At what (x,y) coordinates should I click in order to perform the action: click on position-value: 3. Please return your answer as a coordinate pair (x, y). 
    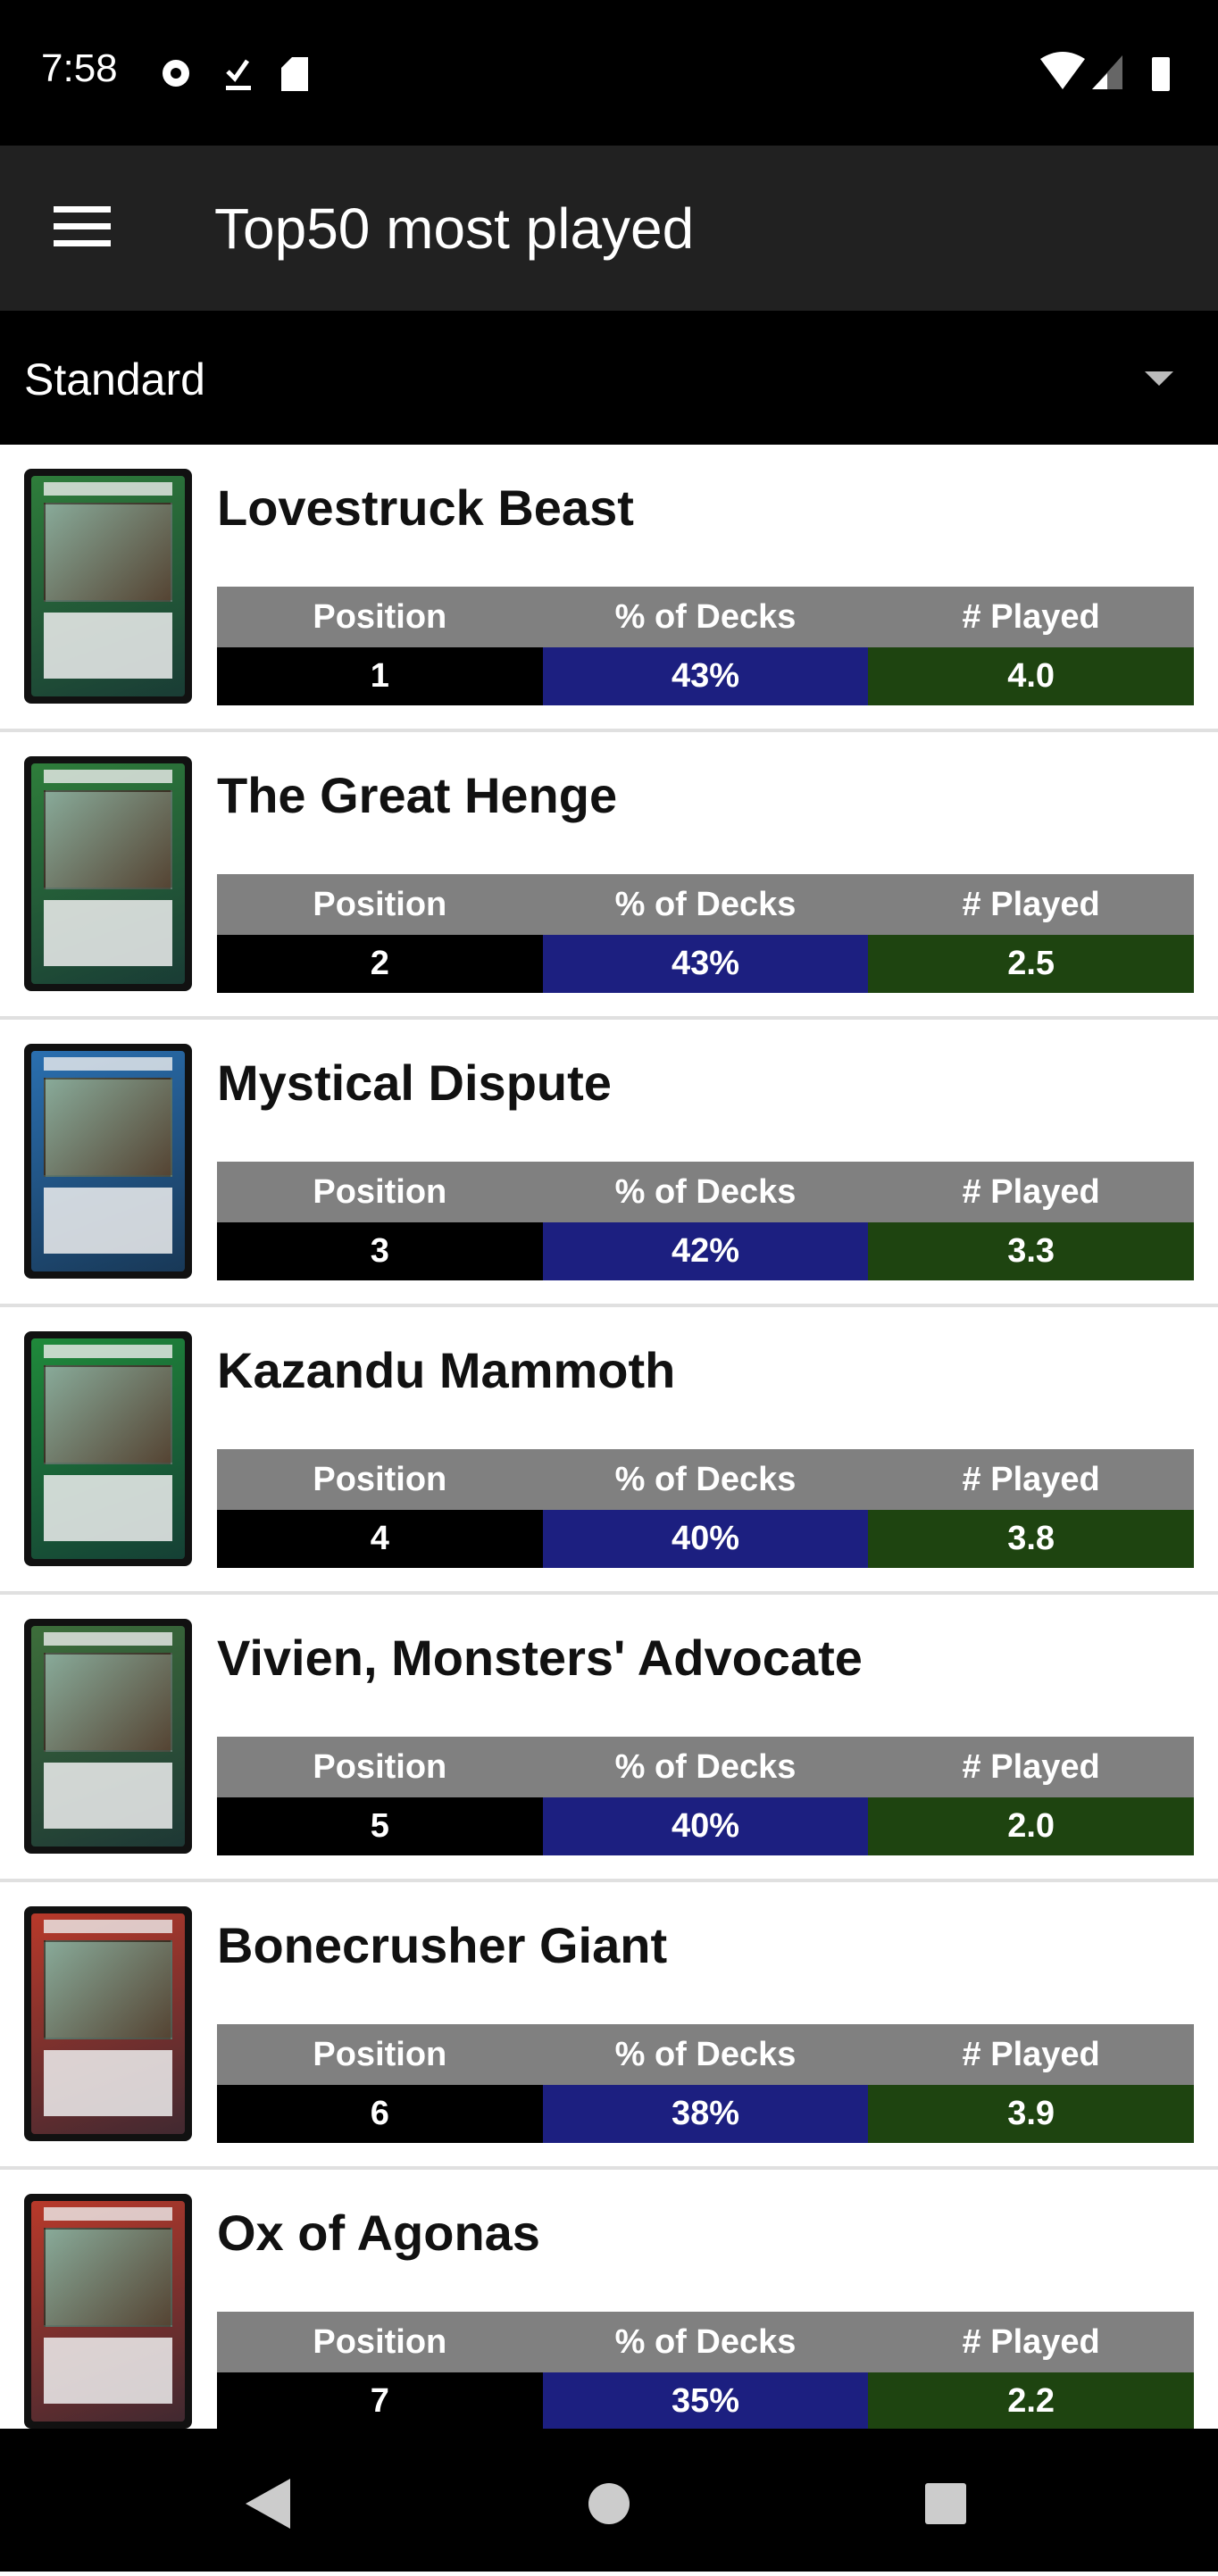
    Looking at the image, I should click on (380, 1251).